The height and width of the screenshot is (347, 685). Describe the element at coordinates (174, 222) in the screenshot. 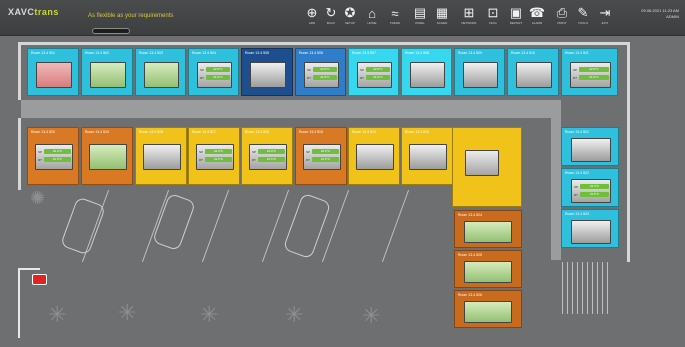

I see `car-outline` at that location.